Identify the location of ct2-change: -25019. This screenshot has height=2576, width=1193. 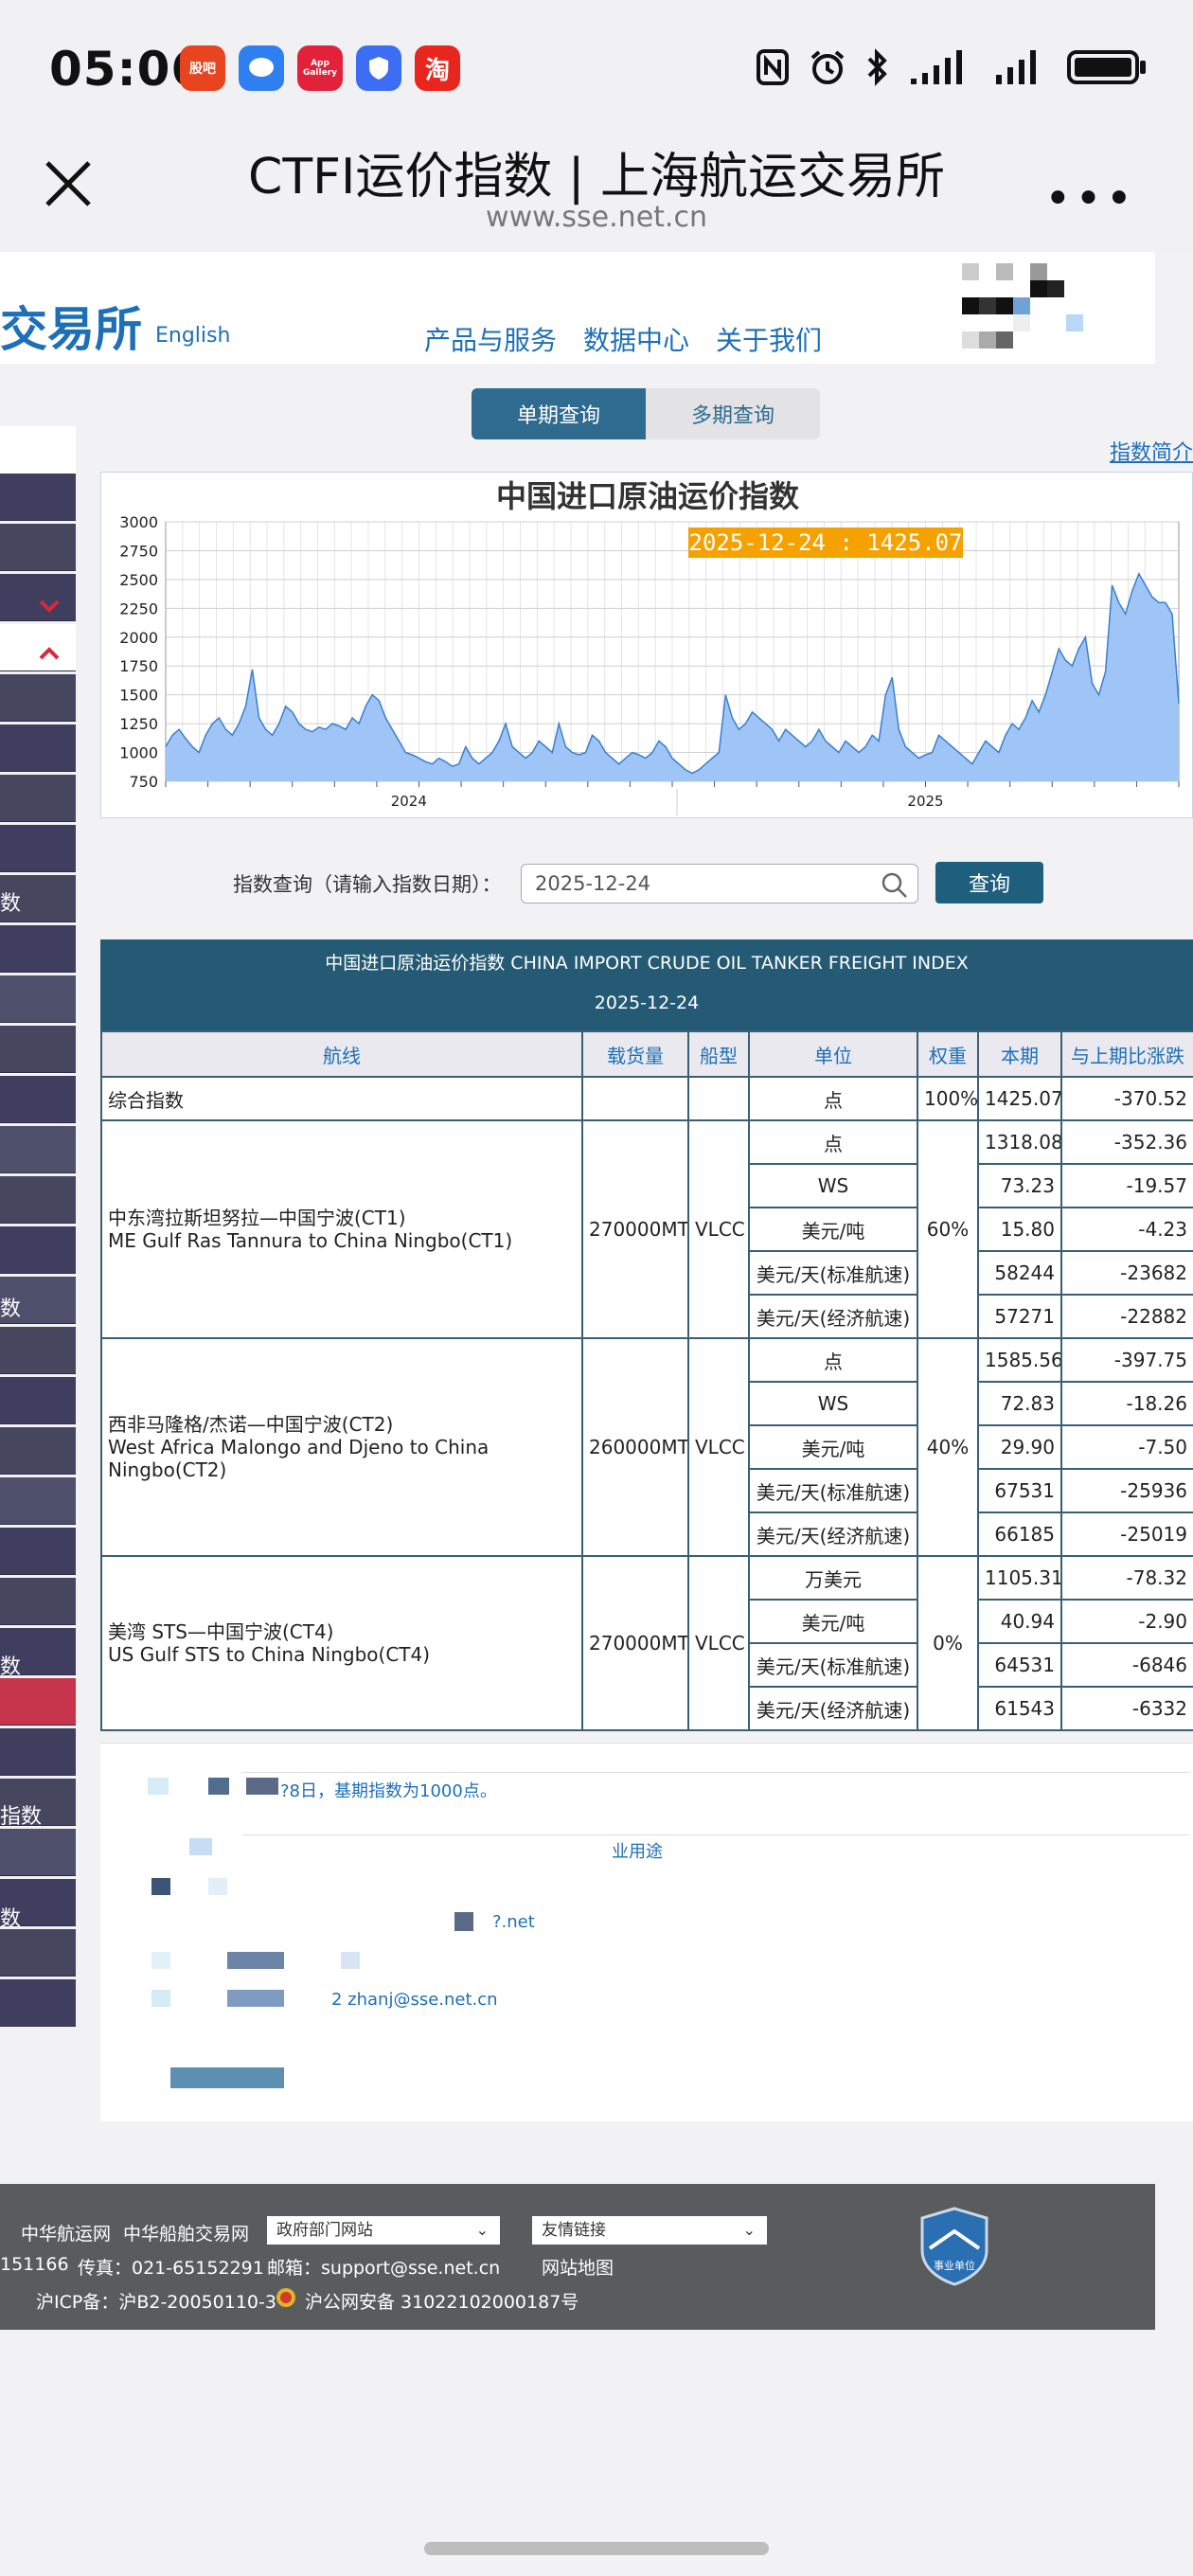
(1126, 1534).